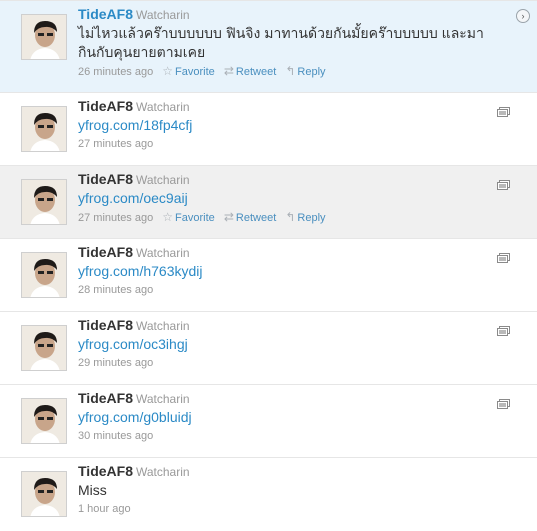 This screenshot has height=531, width=537. Describe the element at coordinates (287, 271) in the screenshot. I see `tweet-link: yfrog.com/h763kydij` at that location.